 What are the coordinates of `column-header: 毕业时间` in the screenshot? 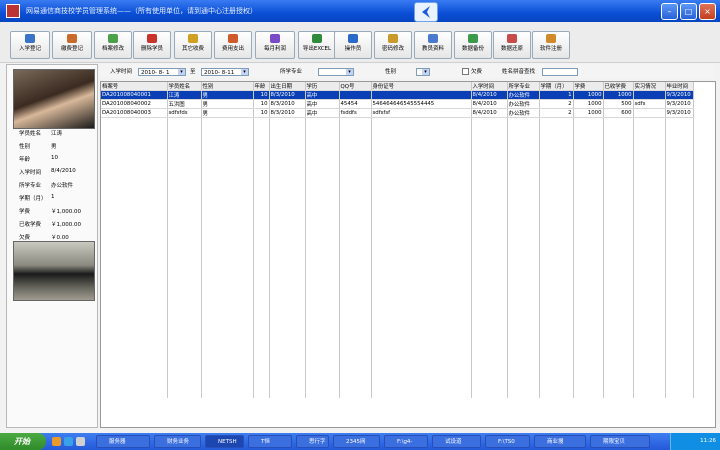 It's located at (679, 86).